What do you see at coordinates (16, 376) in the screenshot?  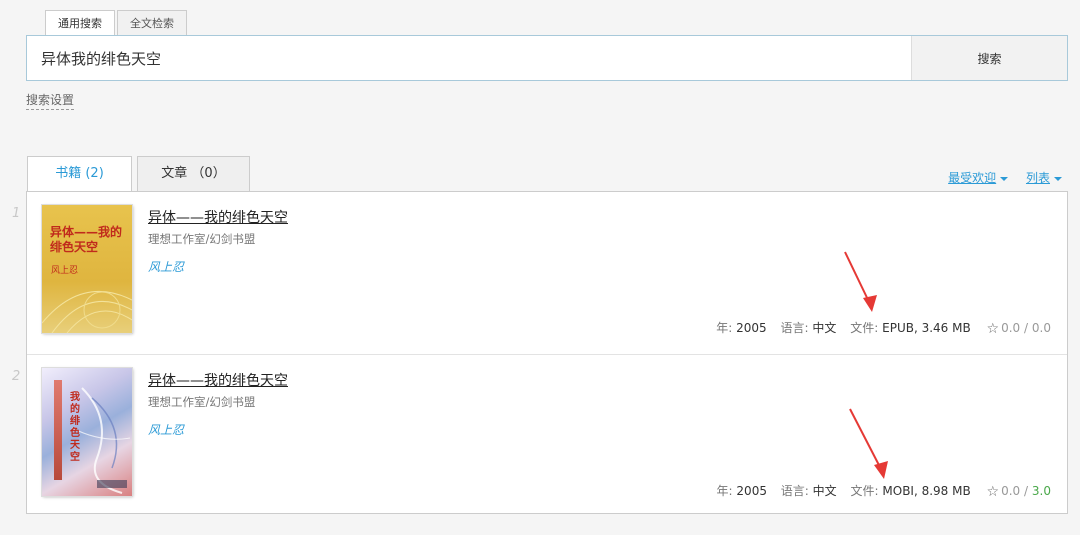 I see `result-index: 2` at bounding box center [16, 376].